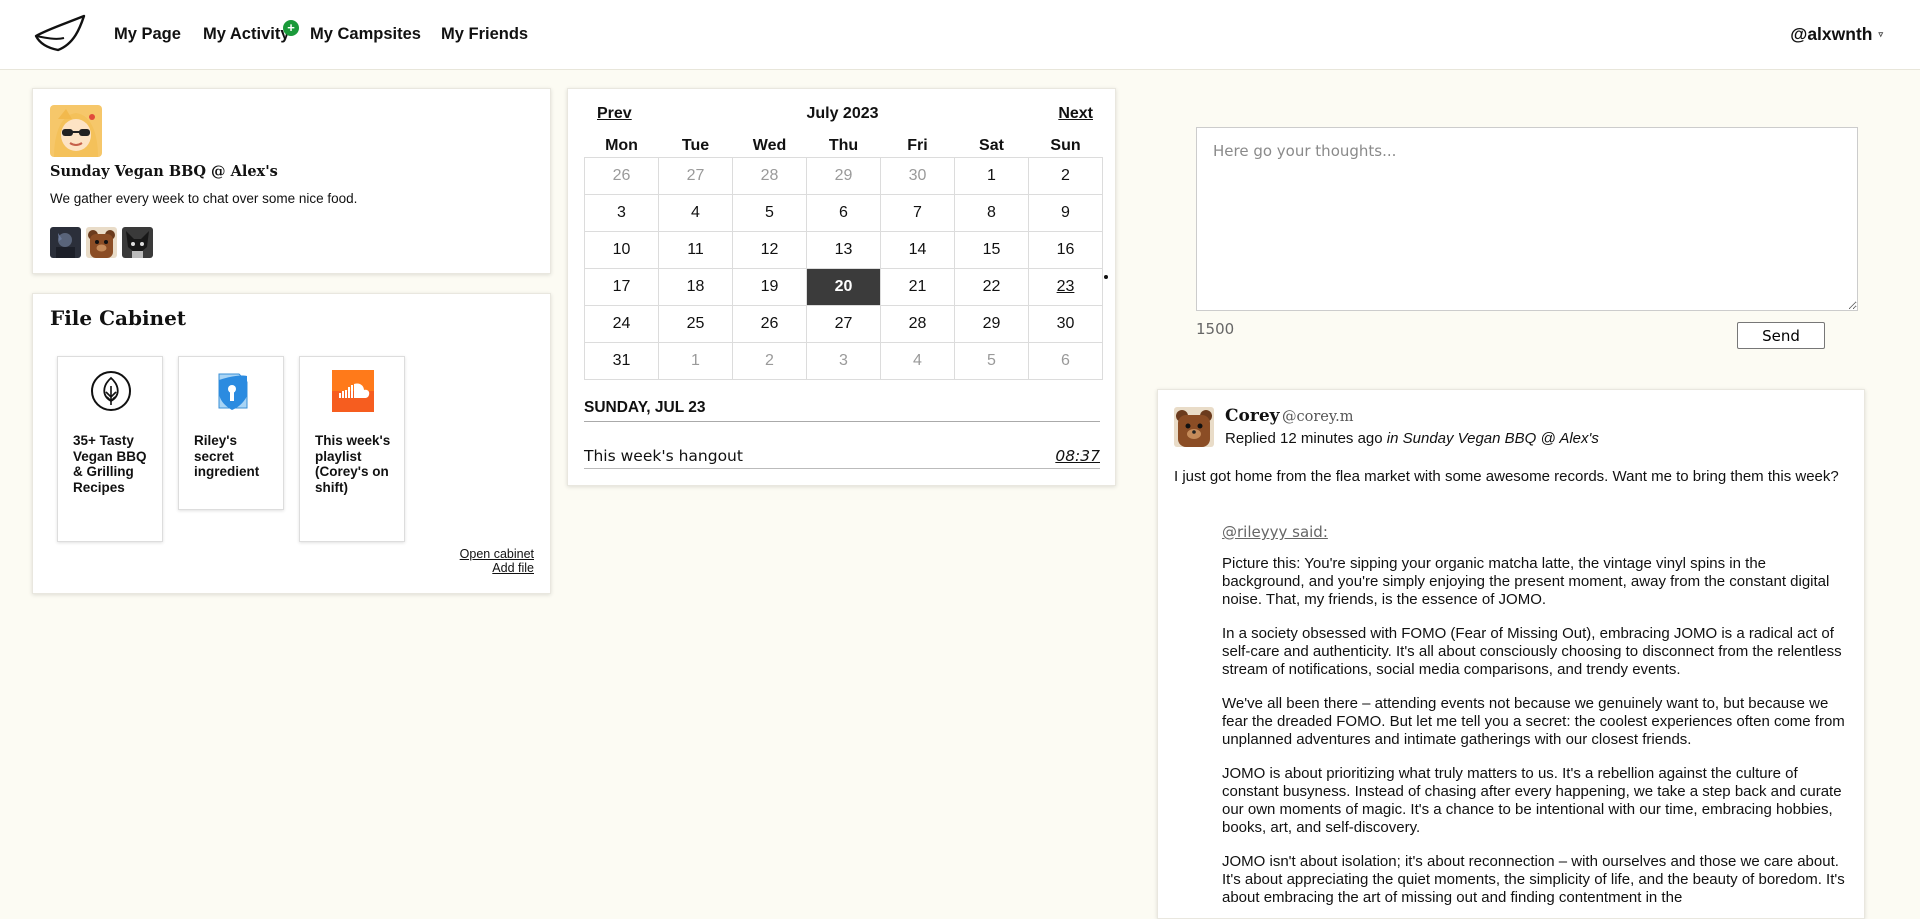 The width and height of the screenshot is (1920, 919). I want to click on calendar-day: 24, so click(621, 323).